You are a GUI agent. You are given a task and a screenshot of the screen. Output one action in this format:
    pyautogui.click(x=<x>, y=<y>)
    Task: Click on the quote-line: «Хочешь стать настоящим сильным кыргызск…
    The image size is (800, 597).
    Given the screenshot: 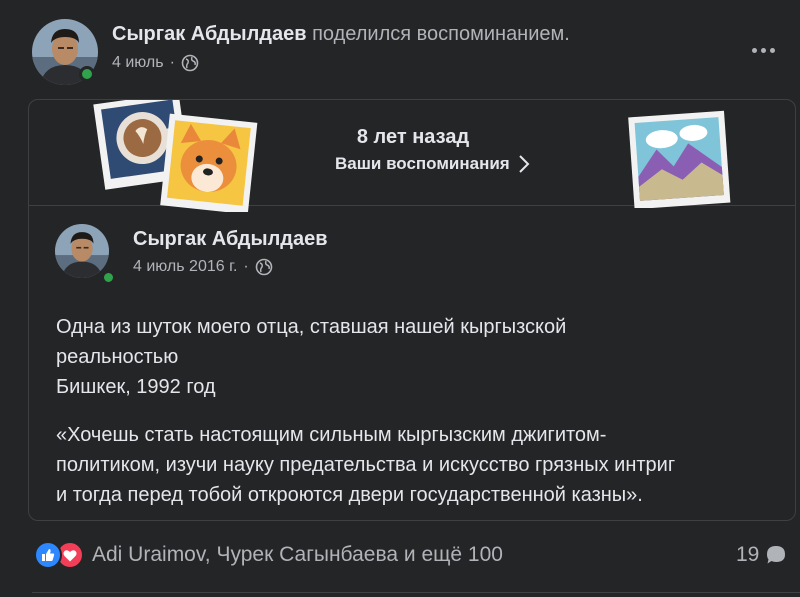 What is the action you would take?
    pyautogui.click(x=331, y=435)
    